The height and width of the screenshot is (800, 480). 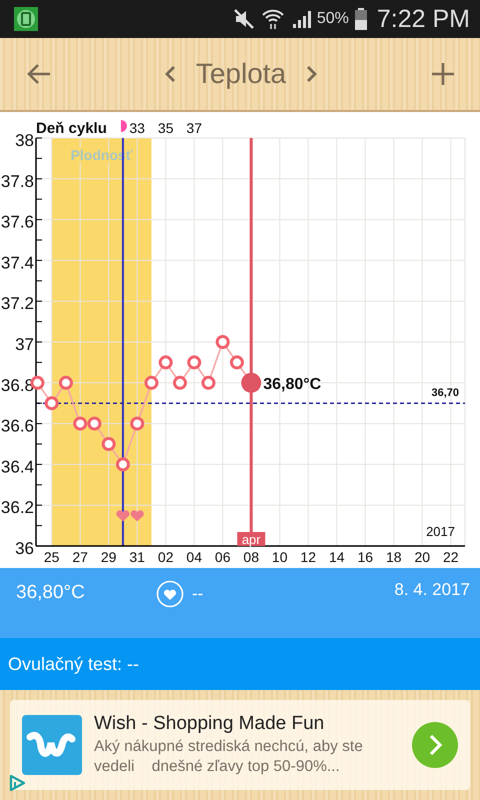 What do you see at coordinates (24, 344) in the screenshot?
I see `axis-label: 37` at bounding box center [24, 344].